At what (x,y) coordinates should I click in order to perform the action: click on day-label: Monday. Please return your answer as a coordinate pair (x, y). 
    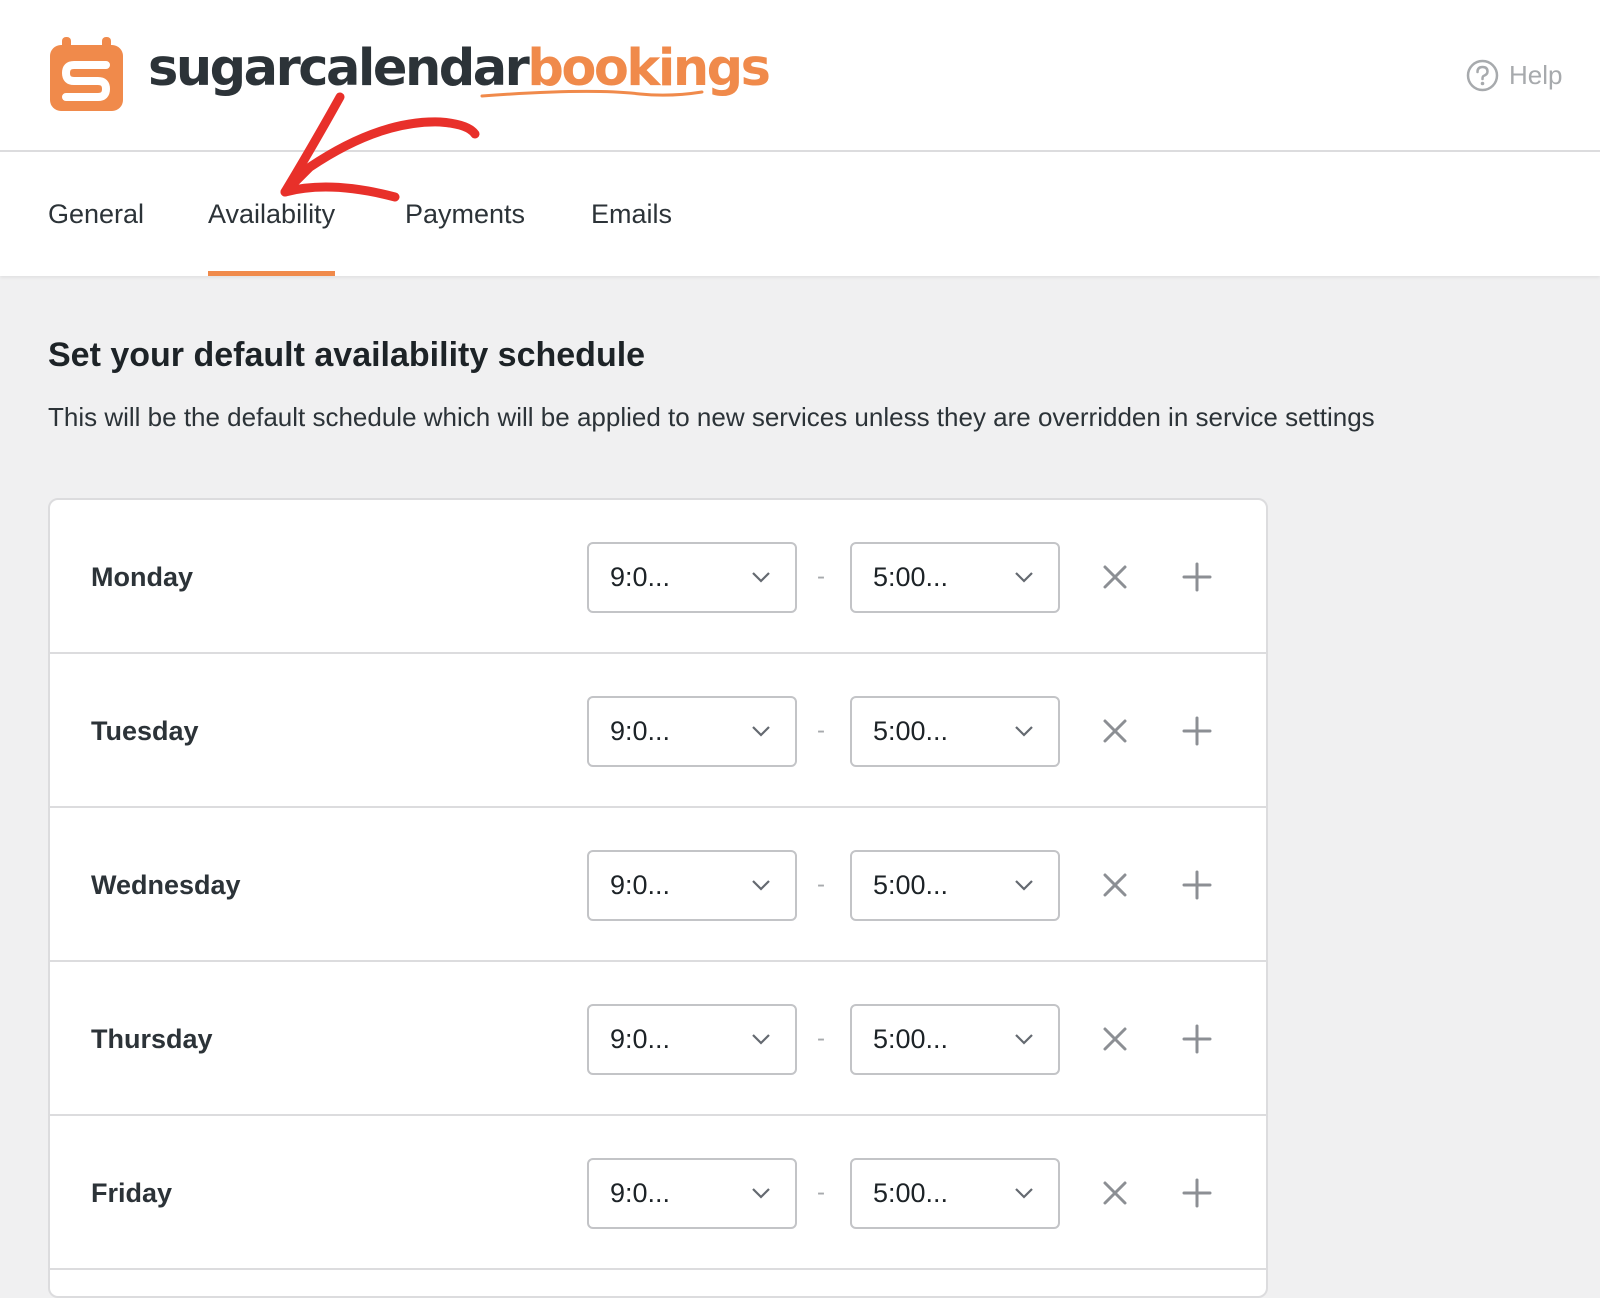
    Looking at the image, I should click on (142, 577).